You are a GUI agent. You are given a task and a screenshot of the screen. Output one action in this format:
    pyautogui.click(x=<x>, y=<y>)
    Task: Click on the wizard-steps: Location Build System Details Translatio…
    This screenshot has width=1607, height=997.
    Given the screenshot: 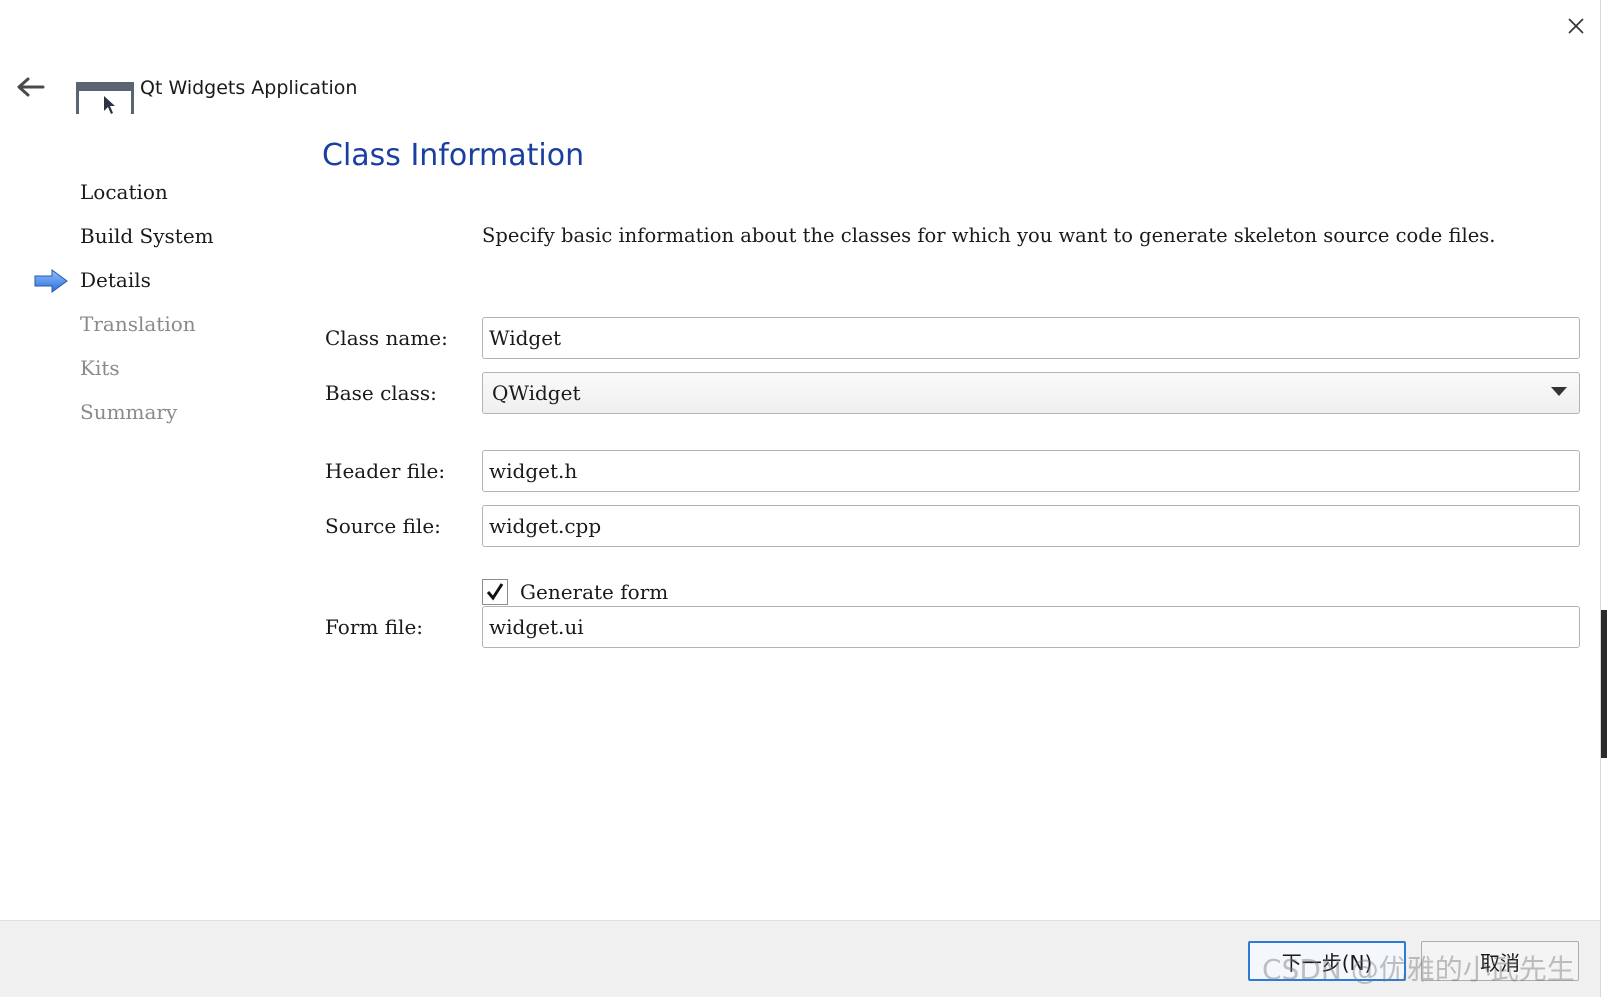 What is the action you would take?
    pyautogui.click(x=150, y=302)
    